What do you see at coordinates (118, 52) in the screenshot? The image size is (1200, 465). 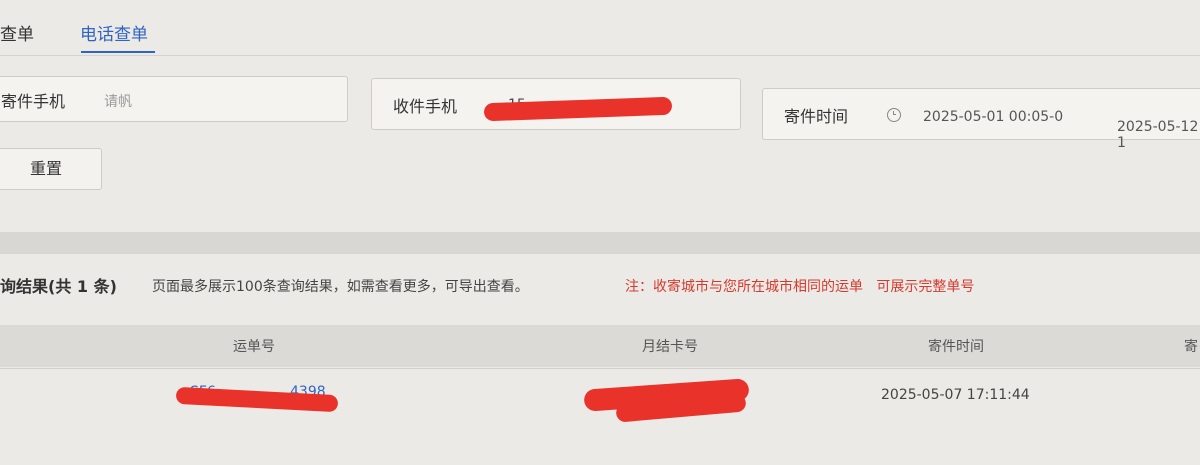 I see `active-tab-indicator` at bounding box center [118, 52].